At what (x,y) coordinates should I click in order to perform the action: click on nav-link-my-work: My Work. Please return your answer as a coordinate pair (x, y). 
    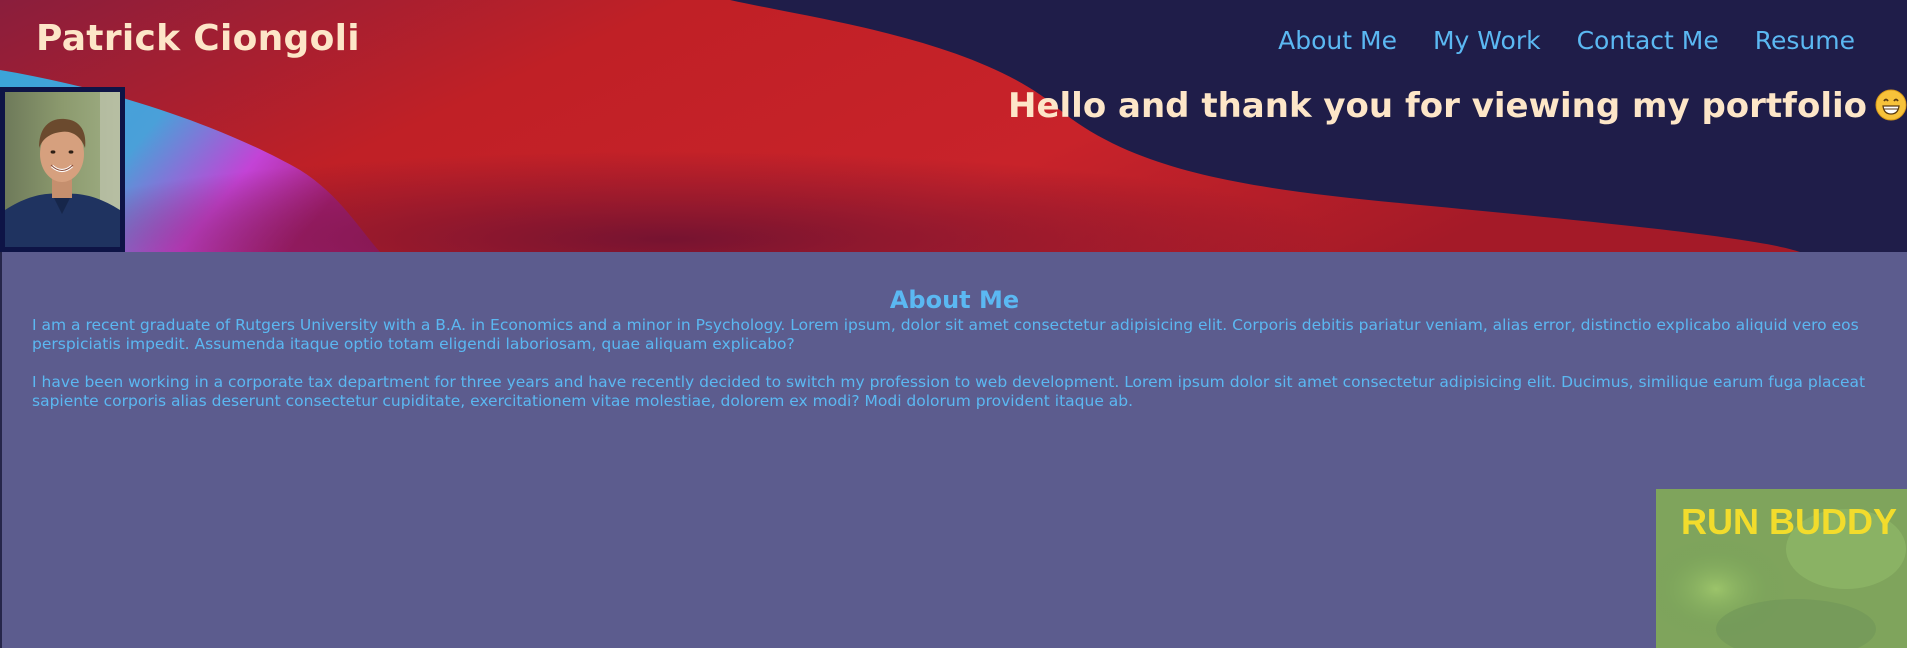
    Looking at the image, I should click on (1487, 40).